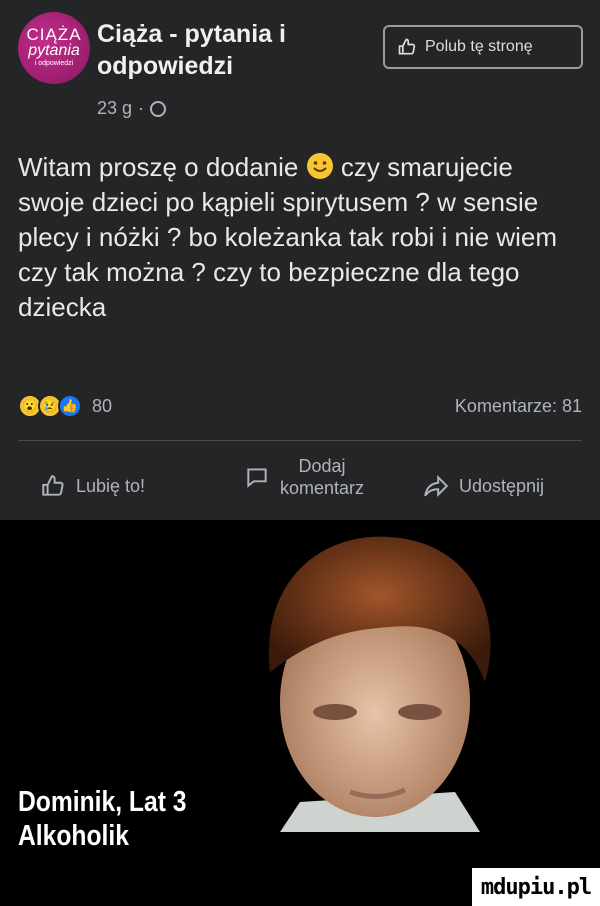  I want to click on caption-line-1: Dominik, Lat 3, so click(102, 802).